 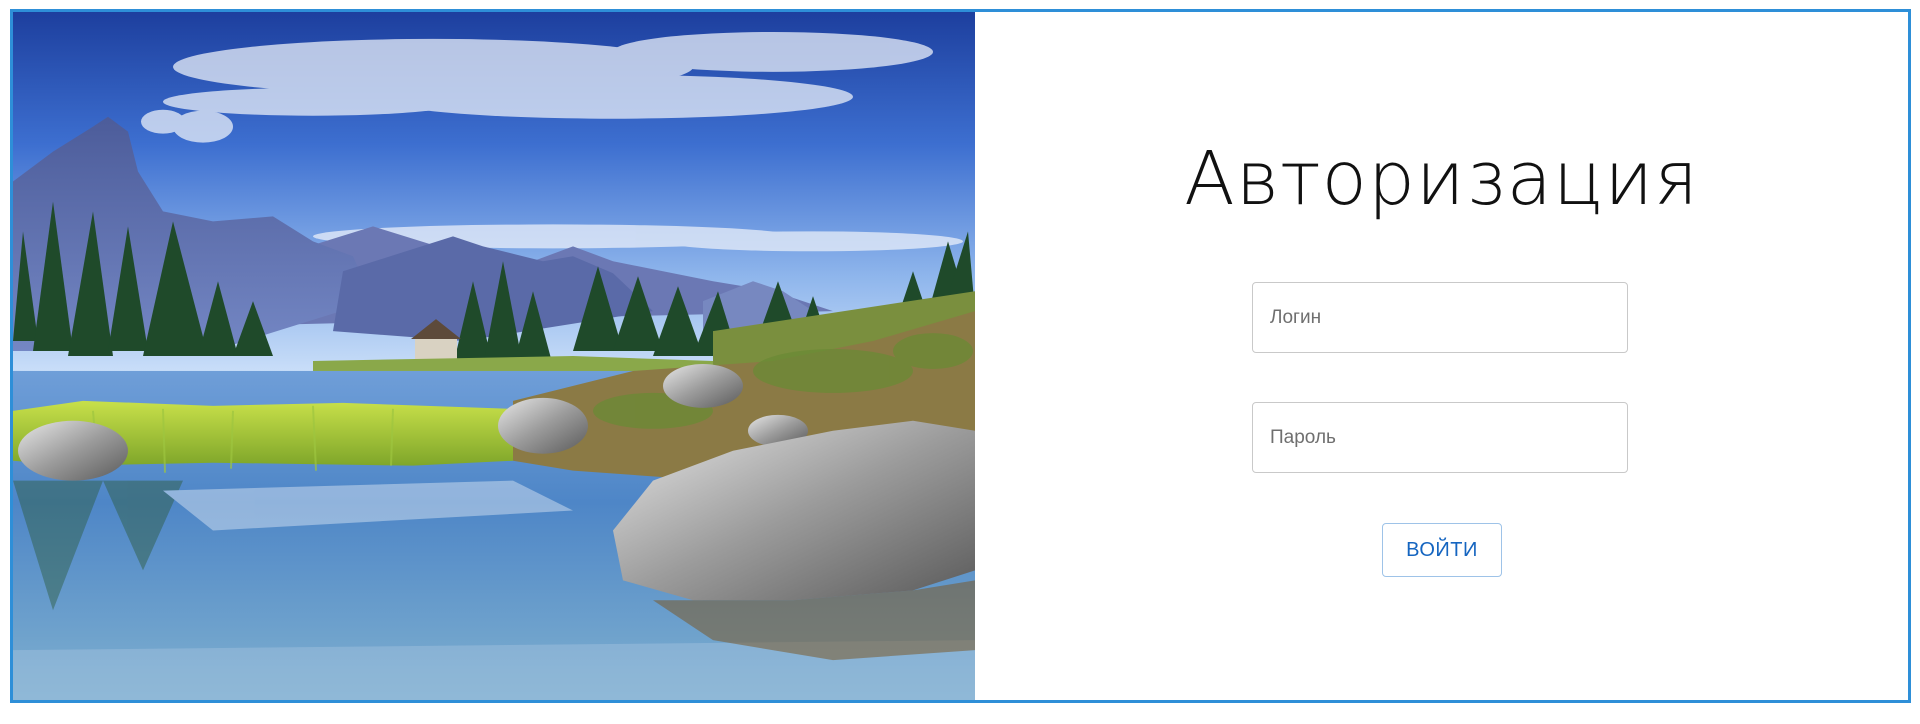 What do you see at coordinates (1442, 550) in the screenshot?
I see `login-button: ВОЙТИ` at bounding box center [1442, 550].